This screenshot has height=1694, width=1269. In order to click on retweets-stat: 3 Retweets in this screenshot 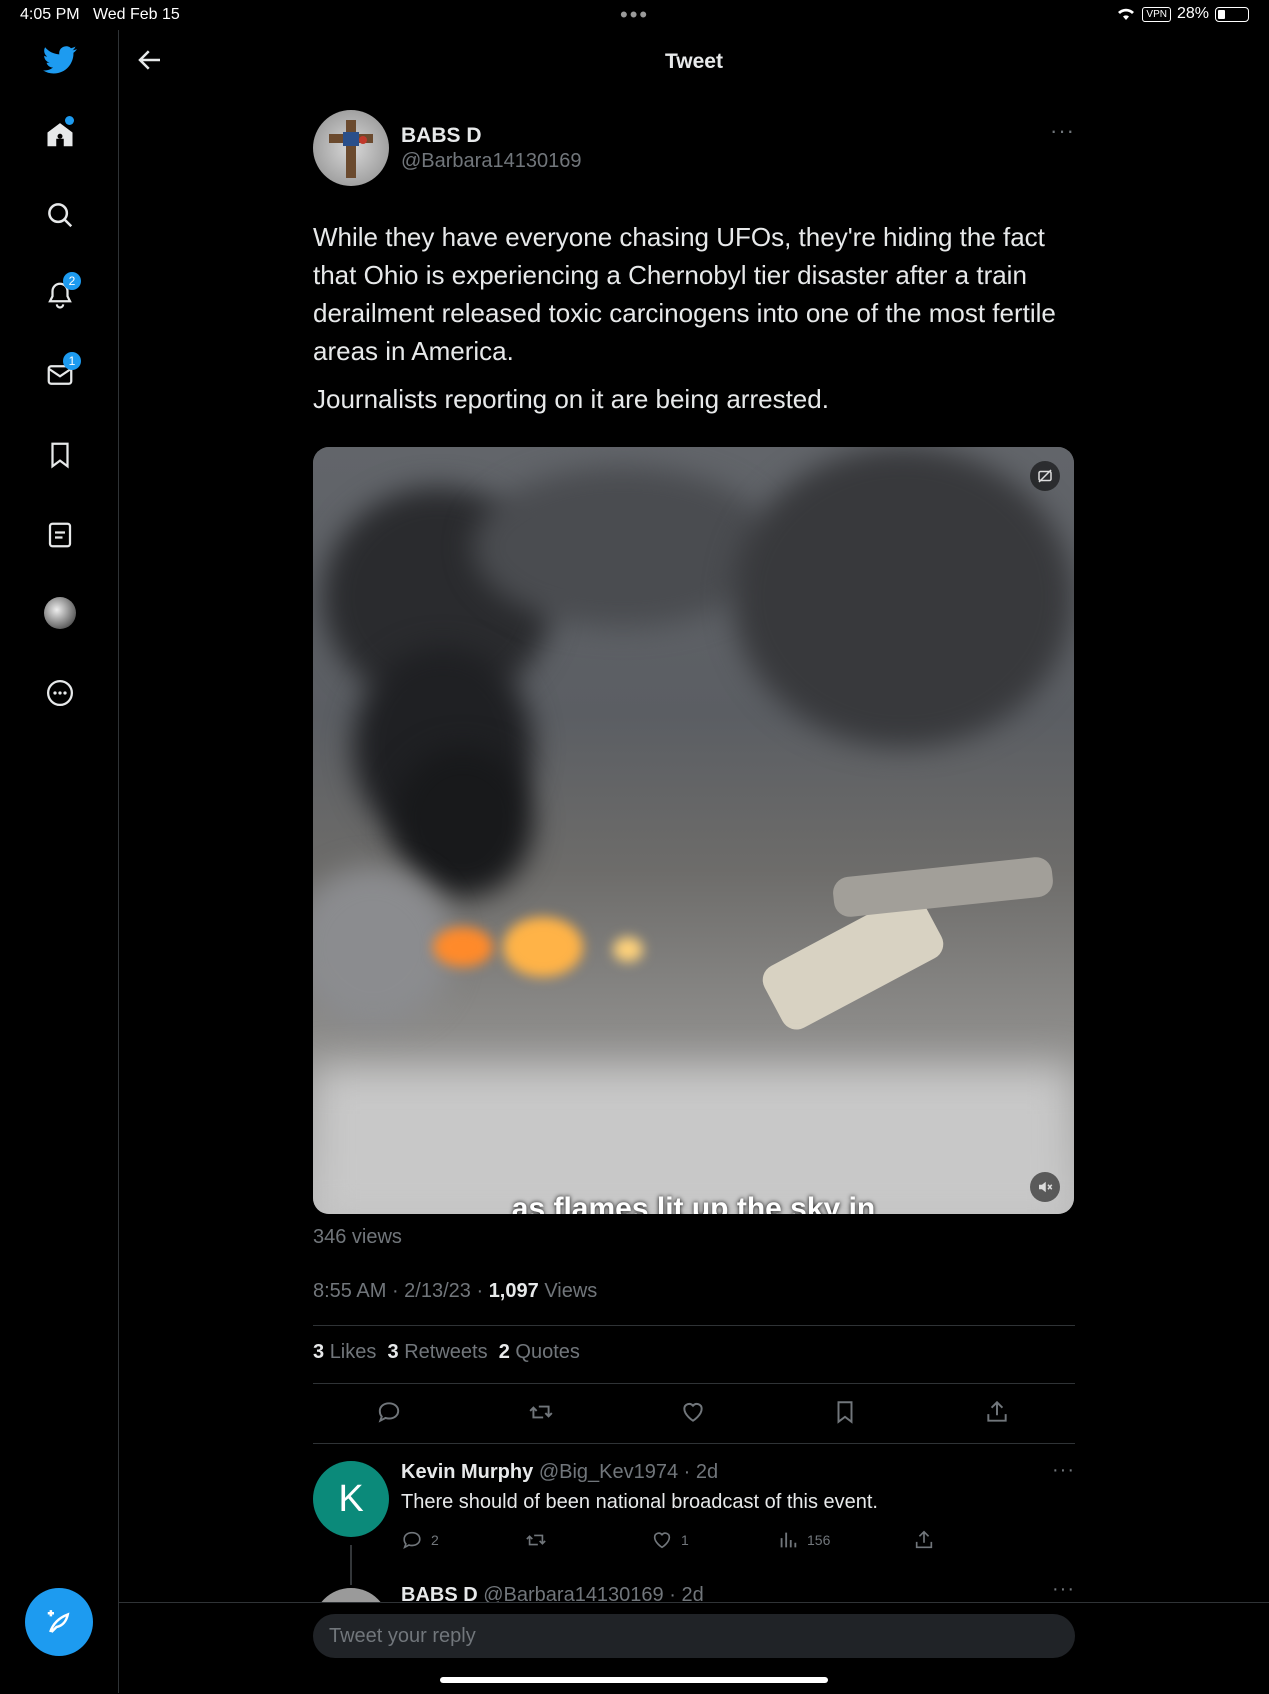, I will do `click(438, 1352)`.